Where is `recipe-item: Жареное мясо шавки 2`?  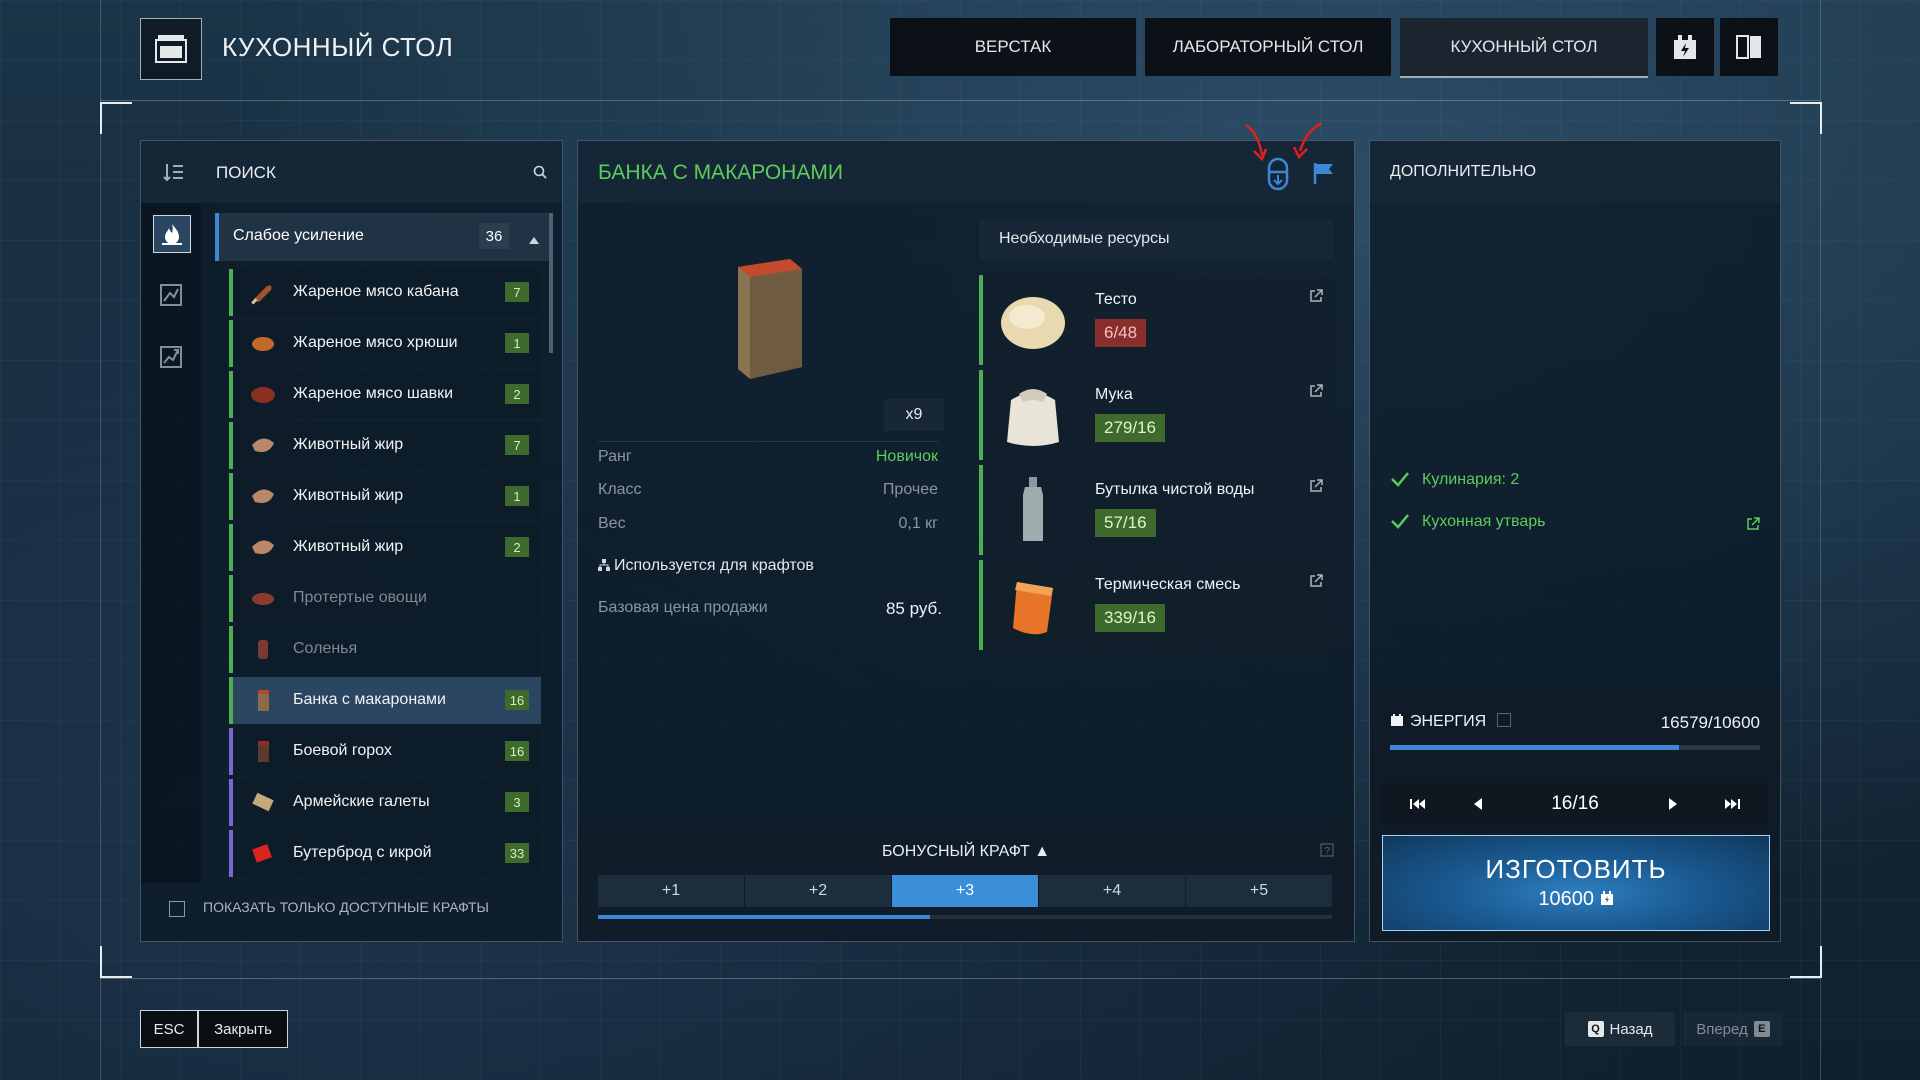 recipe-item: Жареное мясо шавки 2 is located at coordinates (385, 394).